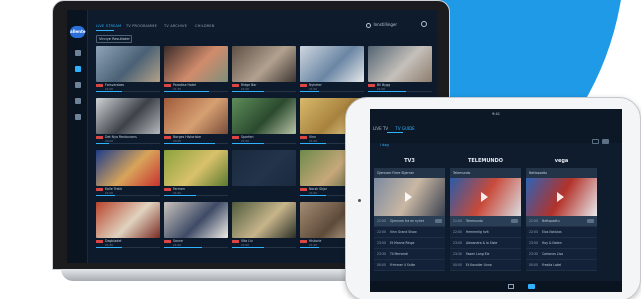  Describe the element at coordinates (108, 26) in the screenshot. I see `tab-live: LIVE STREAM` at that location.